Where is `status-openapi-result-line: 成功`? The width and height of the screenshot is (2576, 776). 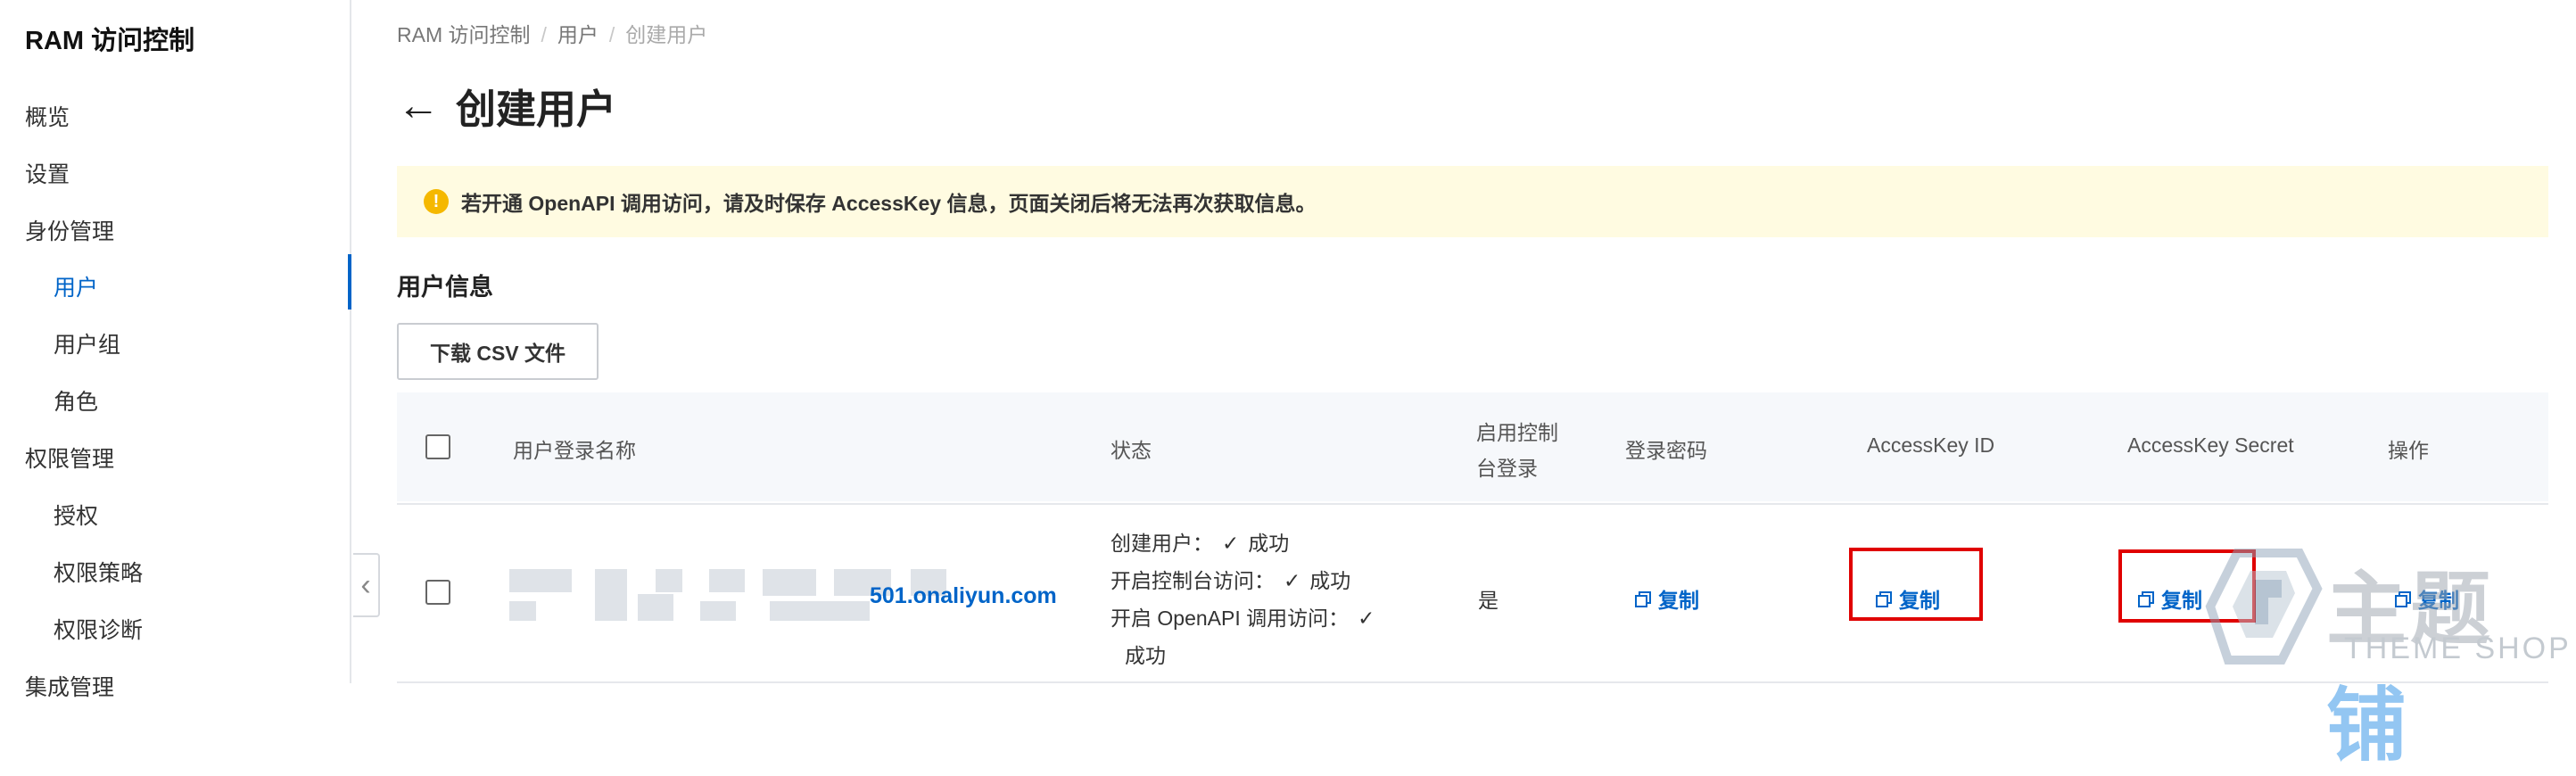
status-openapi-result-line: 成功 is located at coordinates (1247, 655).